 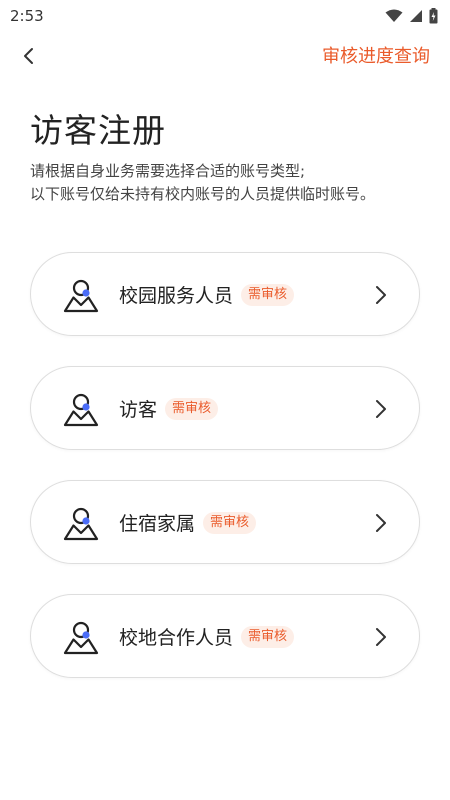 I want to click on account-card-resident-family: 住宿家属 需审核, so click(x=225, y=522).